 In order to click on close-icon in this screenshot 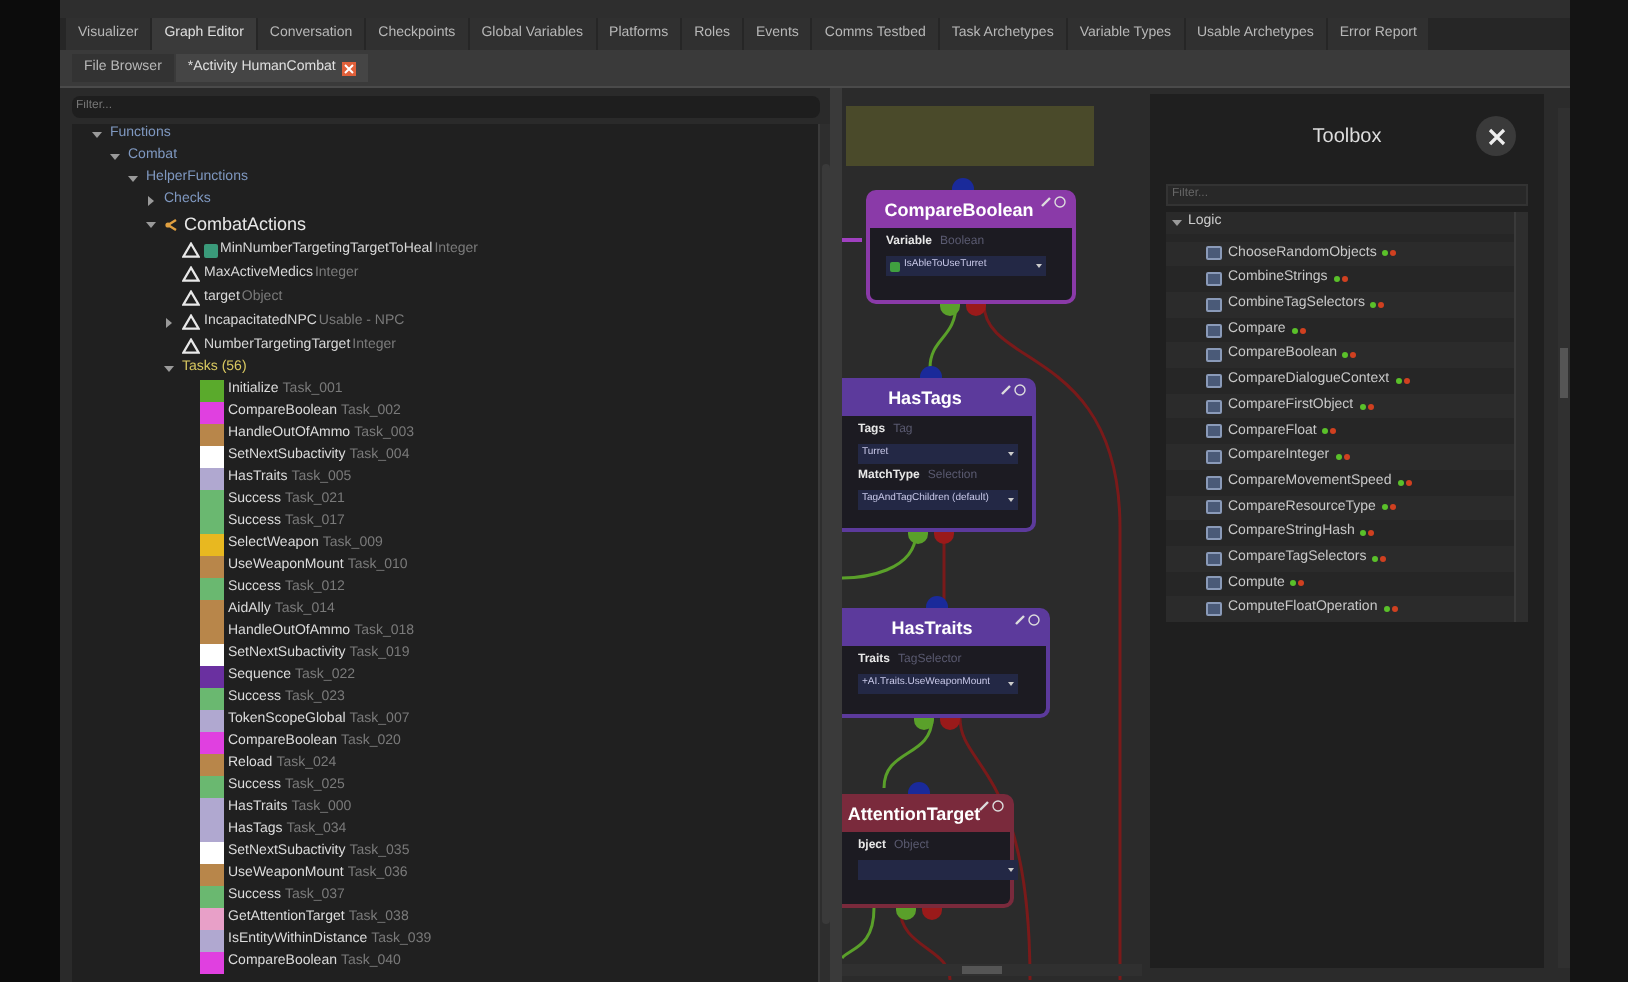, I will do `click(348, 68)`.